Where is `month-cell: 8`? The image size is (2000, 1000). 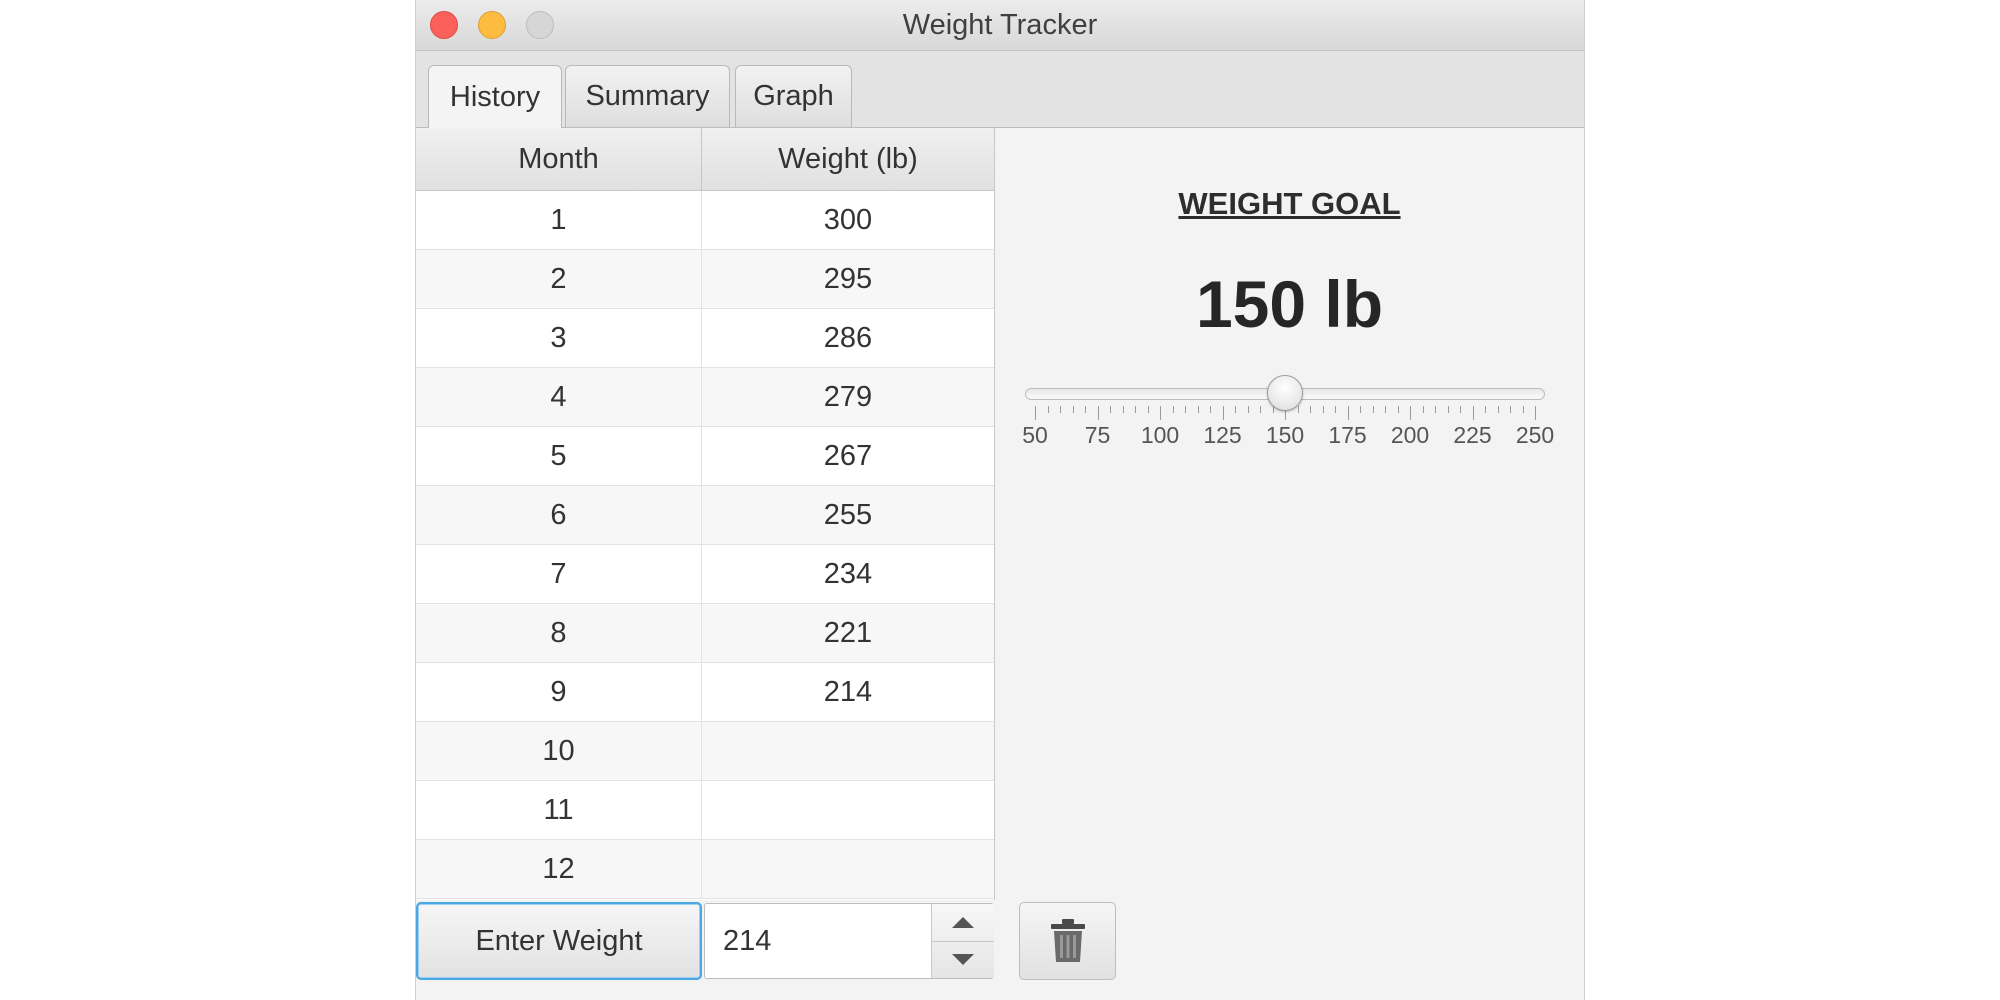
month-cell: 8 is located at coordinates (559, 633).